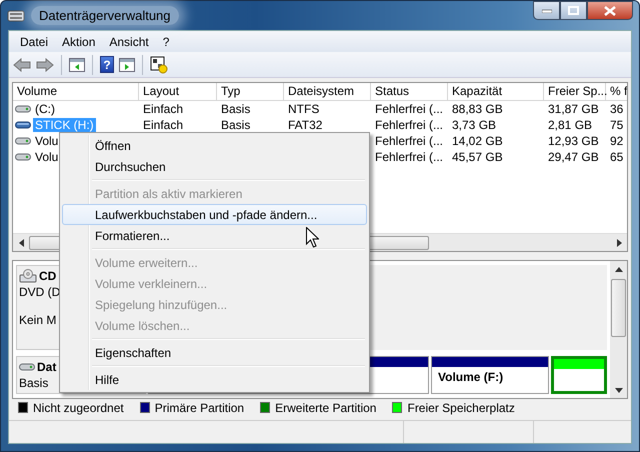 Image resolution: width=640 pixels, height=452 pixels. Describe the element at coordinates (129, 41) in the screenshot. I see `menu-item: Ansicht` at that location.